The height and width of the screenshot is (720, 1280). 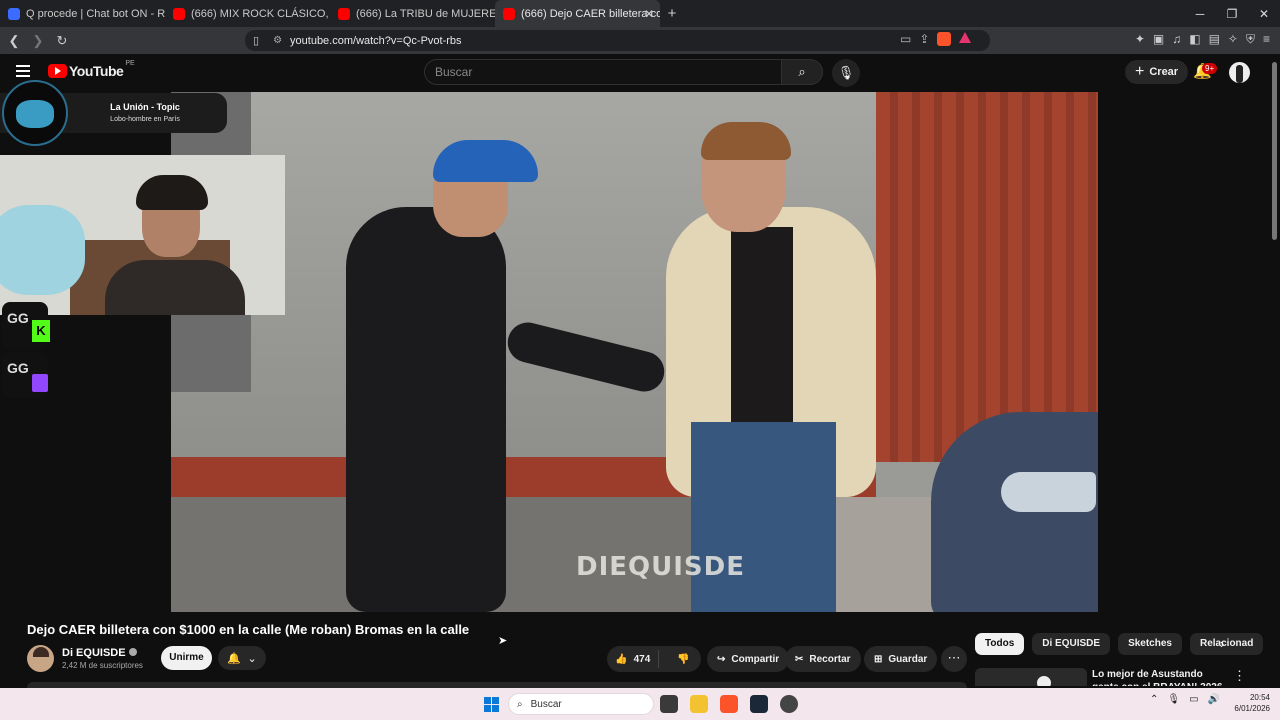 What do you see at coordinates (789, 704) in the screenshot?
I see `obs-icon` at bounding box center [789, 704].